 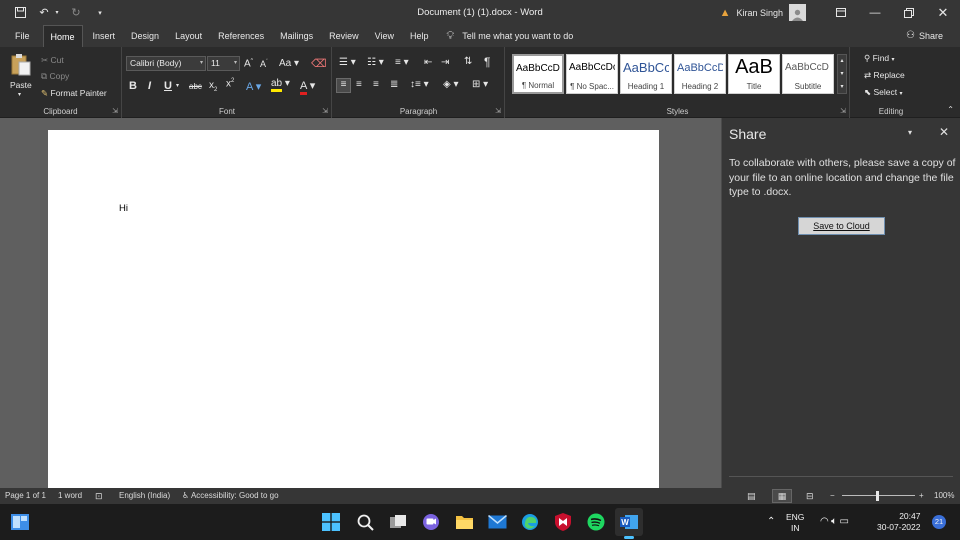 What do you see at coordinates (943, 12) in the screenshot?
I see `close-icon: ✕` at bounding box center [943, 12].